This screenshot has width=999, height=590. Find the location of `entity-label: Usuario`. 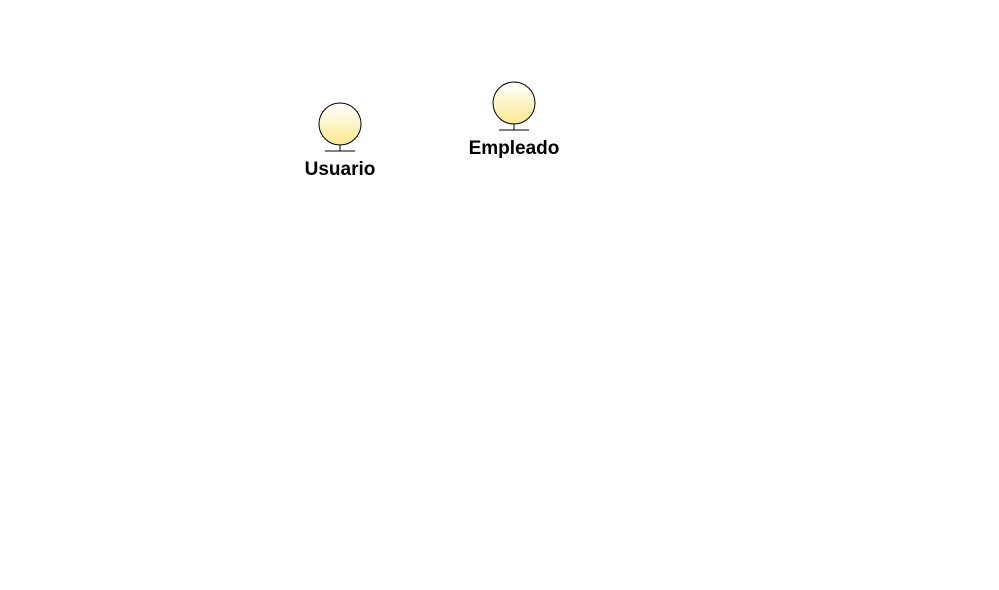

entity-label: Usuario is located at coordinates (340, 169).